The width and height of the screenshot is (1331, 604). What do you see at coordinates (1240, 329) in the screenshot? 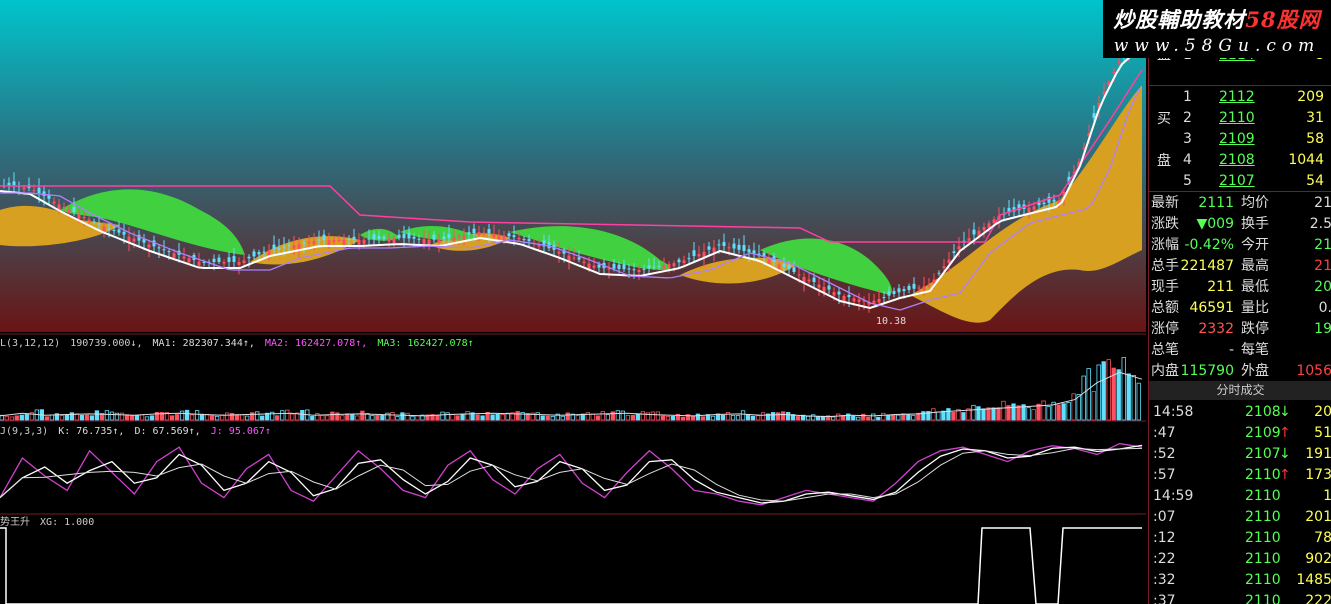
I see `stat-row: 涨停 2332 跌停 19` at bounding box center [1240, 329].